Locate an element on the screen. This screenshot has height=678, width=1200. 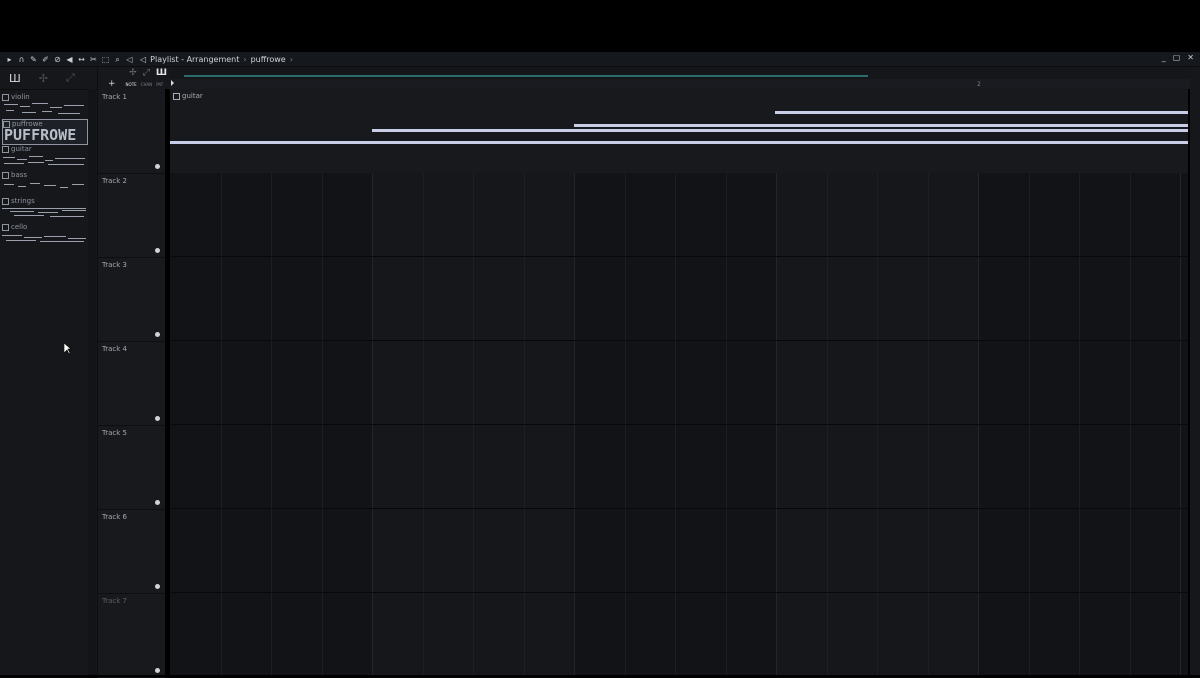
track-name: Track 4 is located at coordinates (114, 349).